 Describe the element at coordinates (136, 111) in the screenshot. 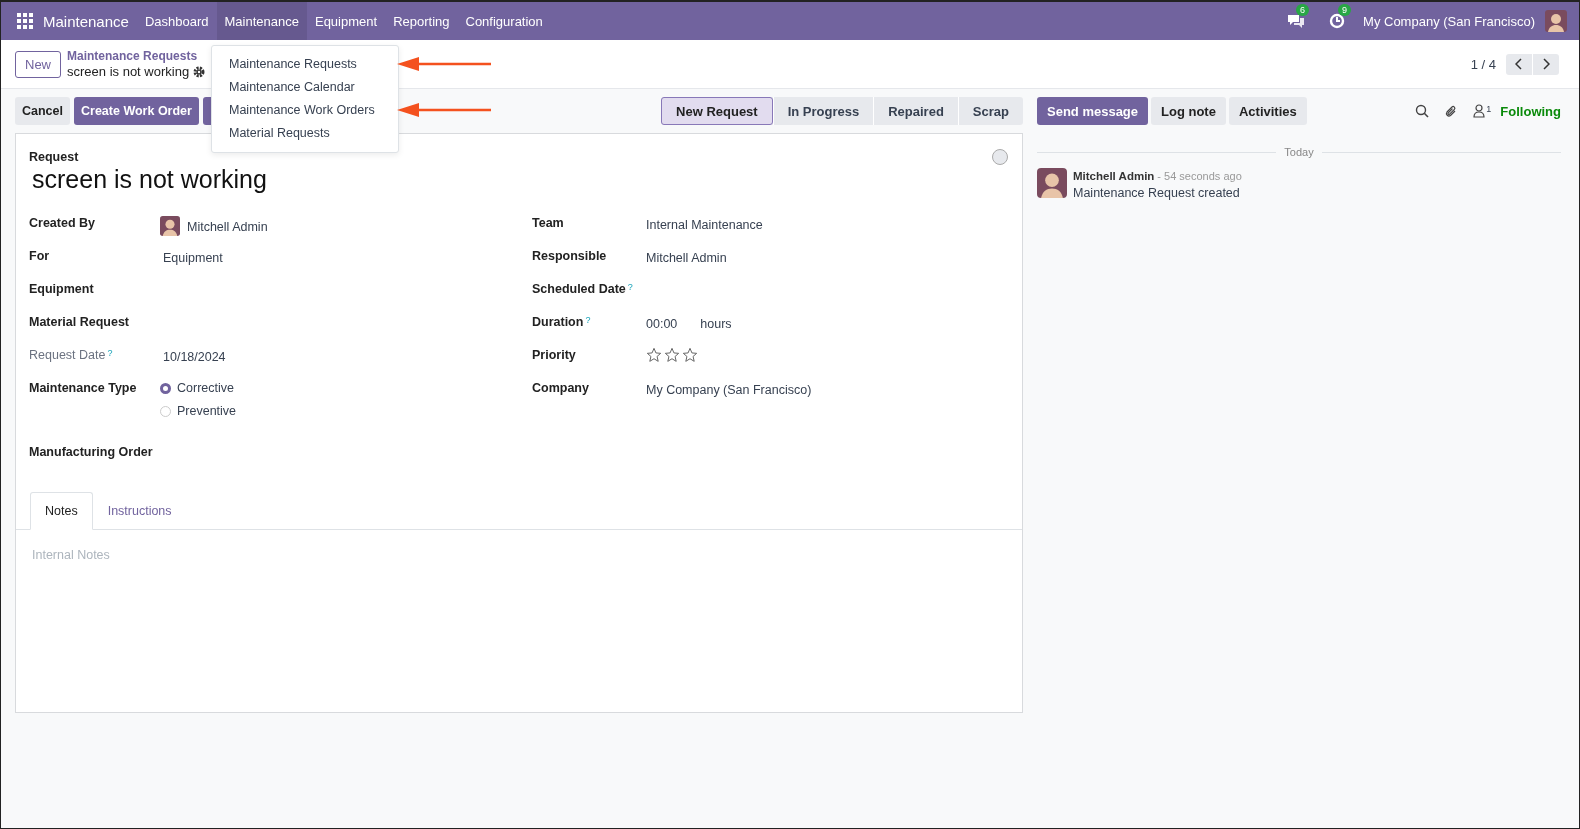

I see `action-button: Create Work Order` at that location.